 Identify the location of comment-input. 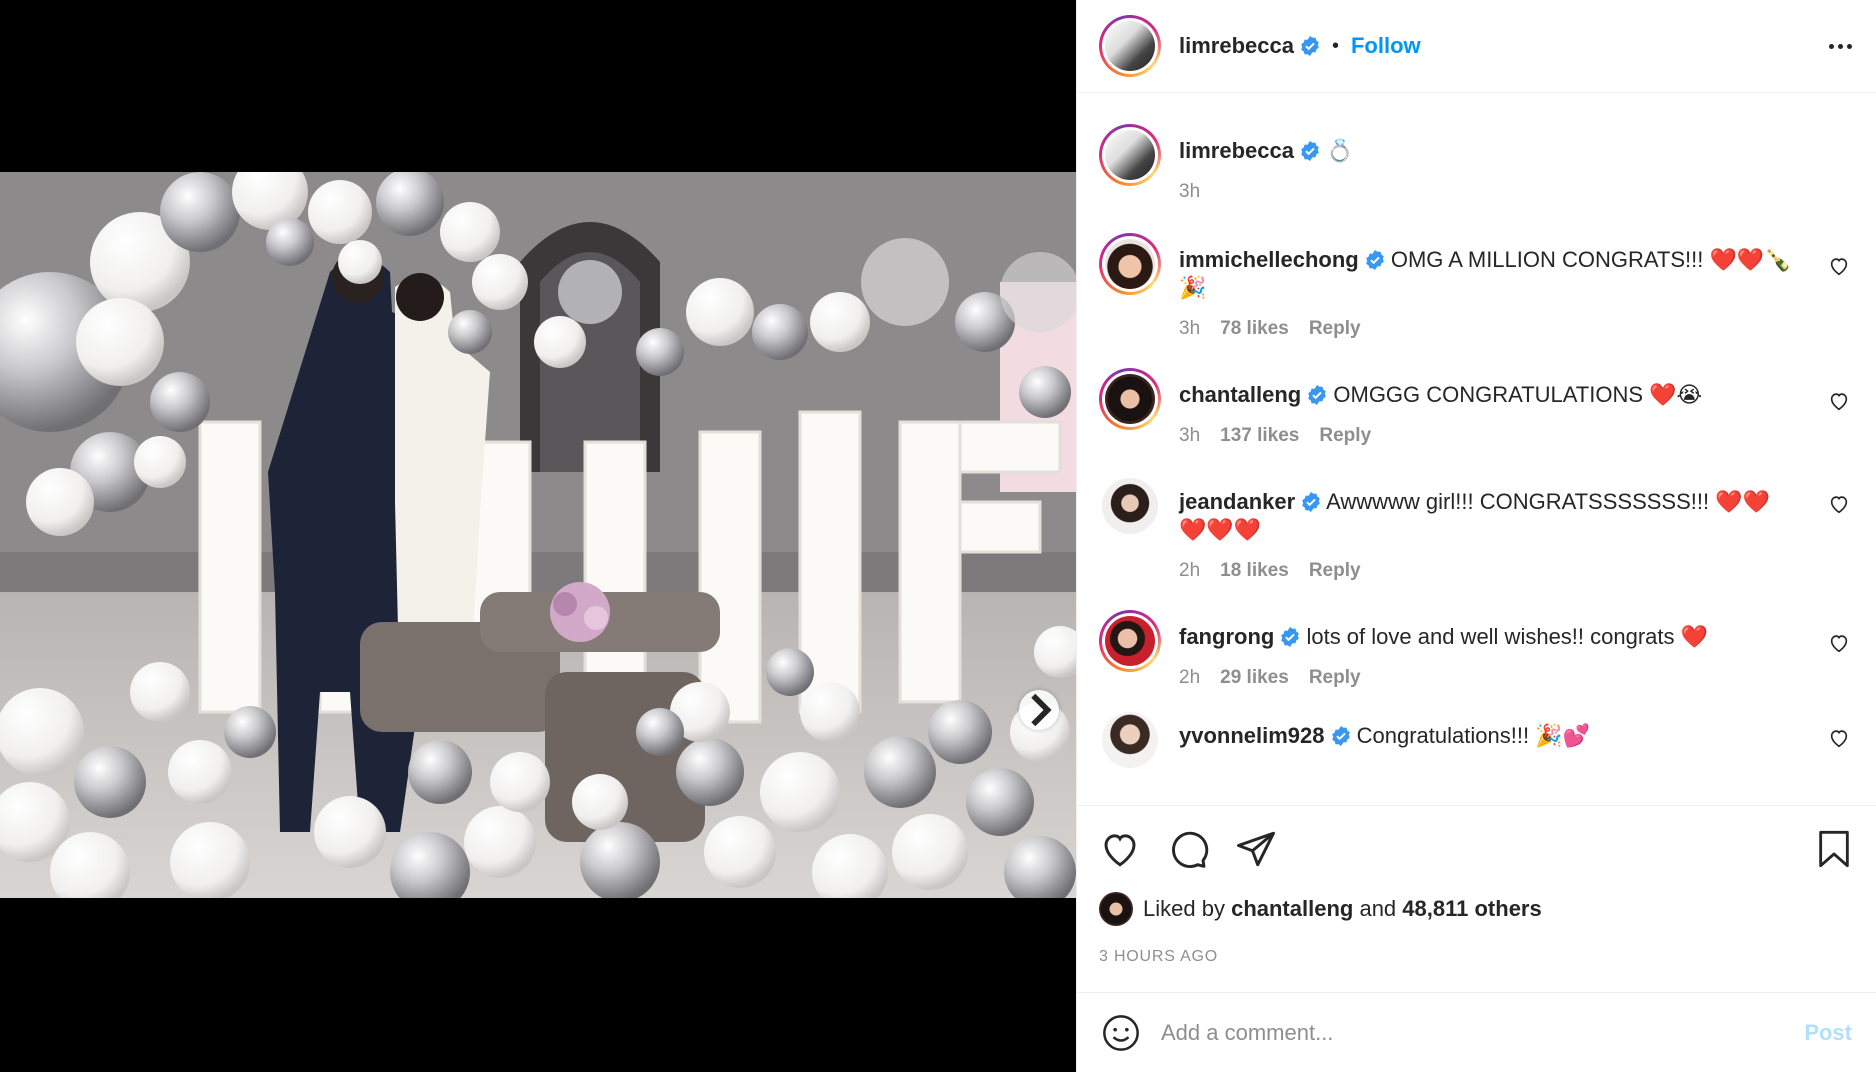
(1483, 1032).